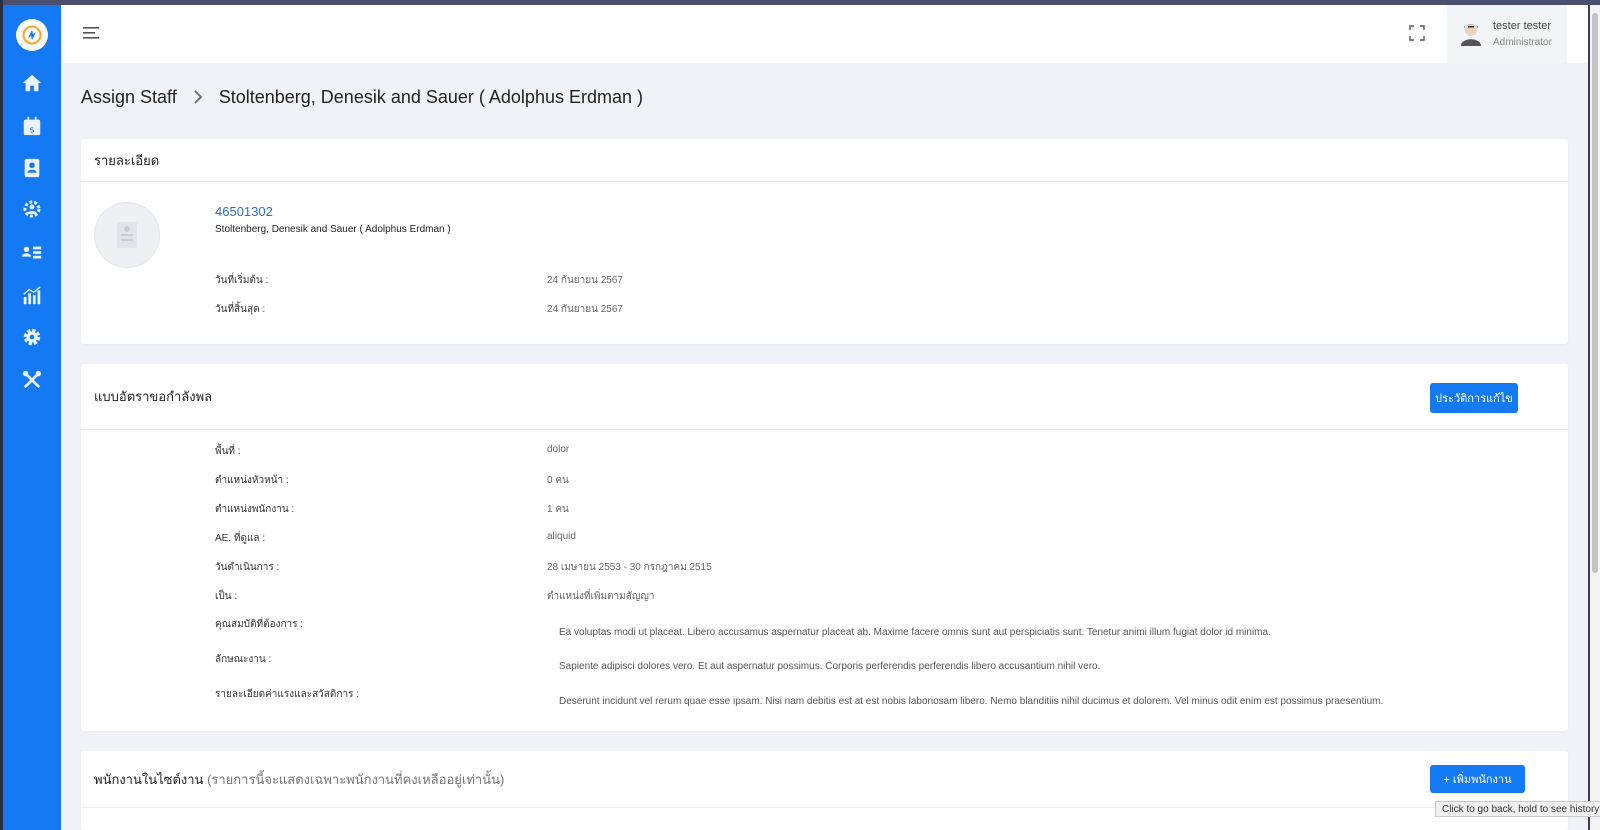 This screenshot has height=830, width=1600. What do you see at coordinates (1418, 34) in the screenshot?
I see `fullscreen-icon` at bounding box center [1418, 34].